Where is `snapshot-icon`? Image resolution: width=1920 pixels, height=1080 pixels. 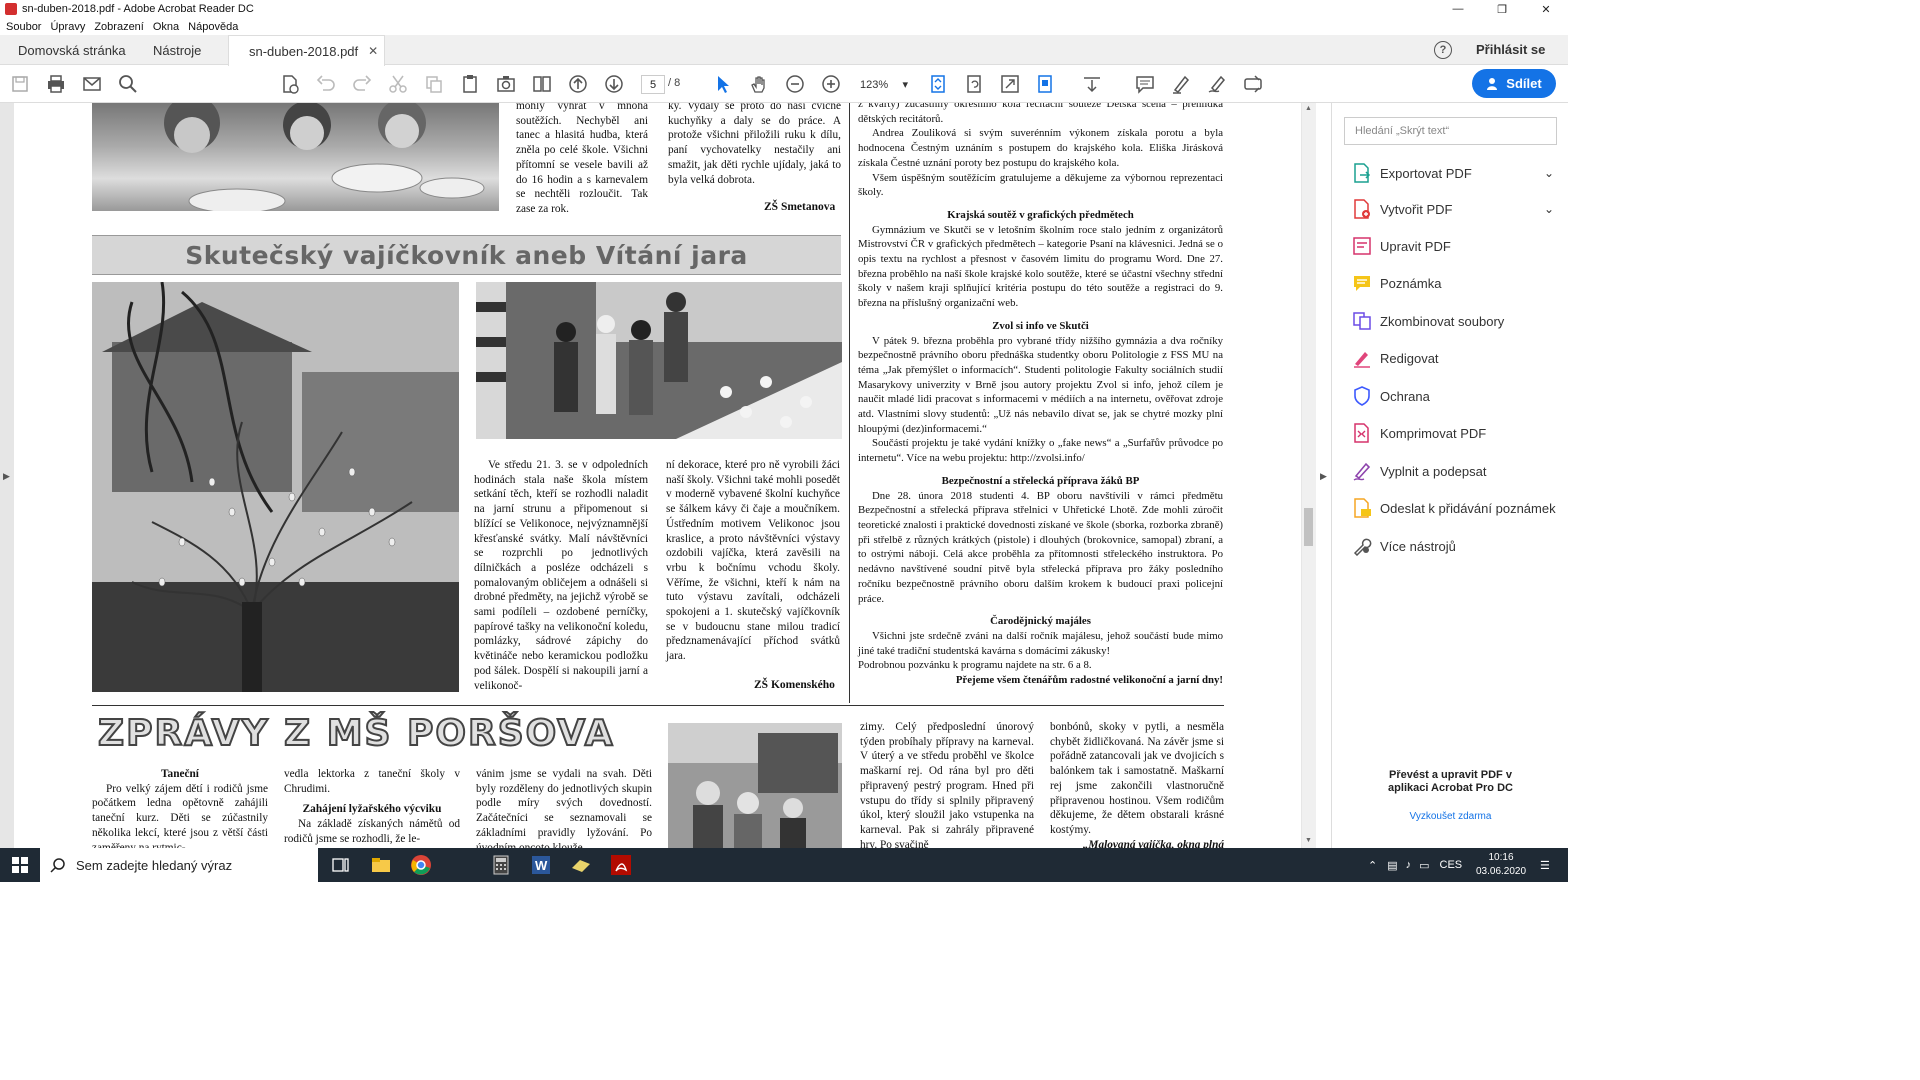 snapshot-icon is located at coordinates (506, 84).